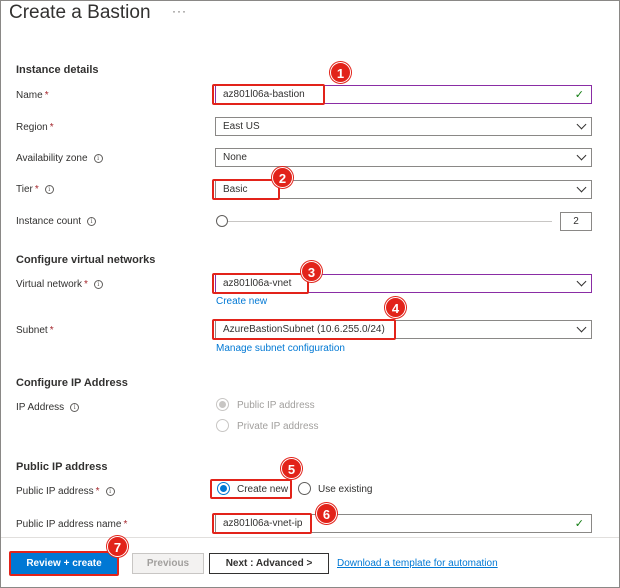  What do you see at coordinates (291, 468) in the screenshot?
I see `step-badge-5: 5` at bounding box center [291, 468].